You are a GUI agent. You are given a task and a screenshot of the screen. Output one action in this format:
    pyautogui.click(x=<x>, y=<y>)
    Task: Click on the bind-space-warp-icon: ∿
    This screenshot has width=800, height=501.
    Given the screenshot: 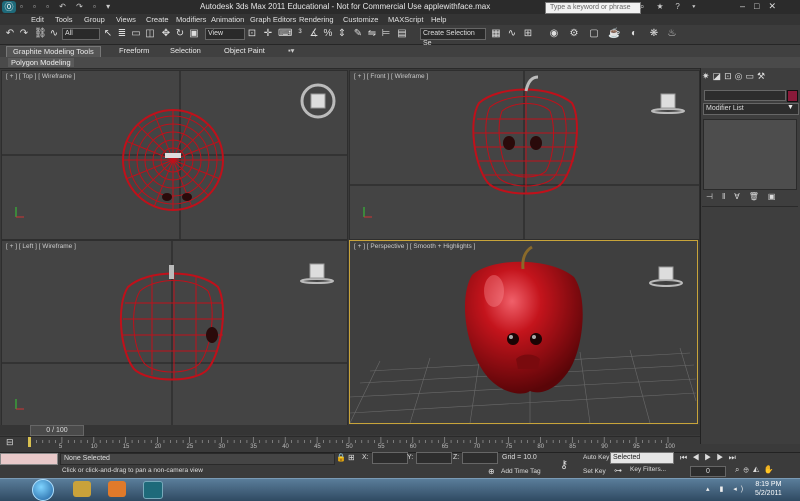 What is the action you would take?
    pyautogui.click(x=54, y=34)
    